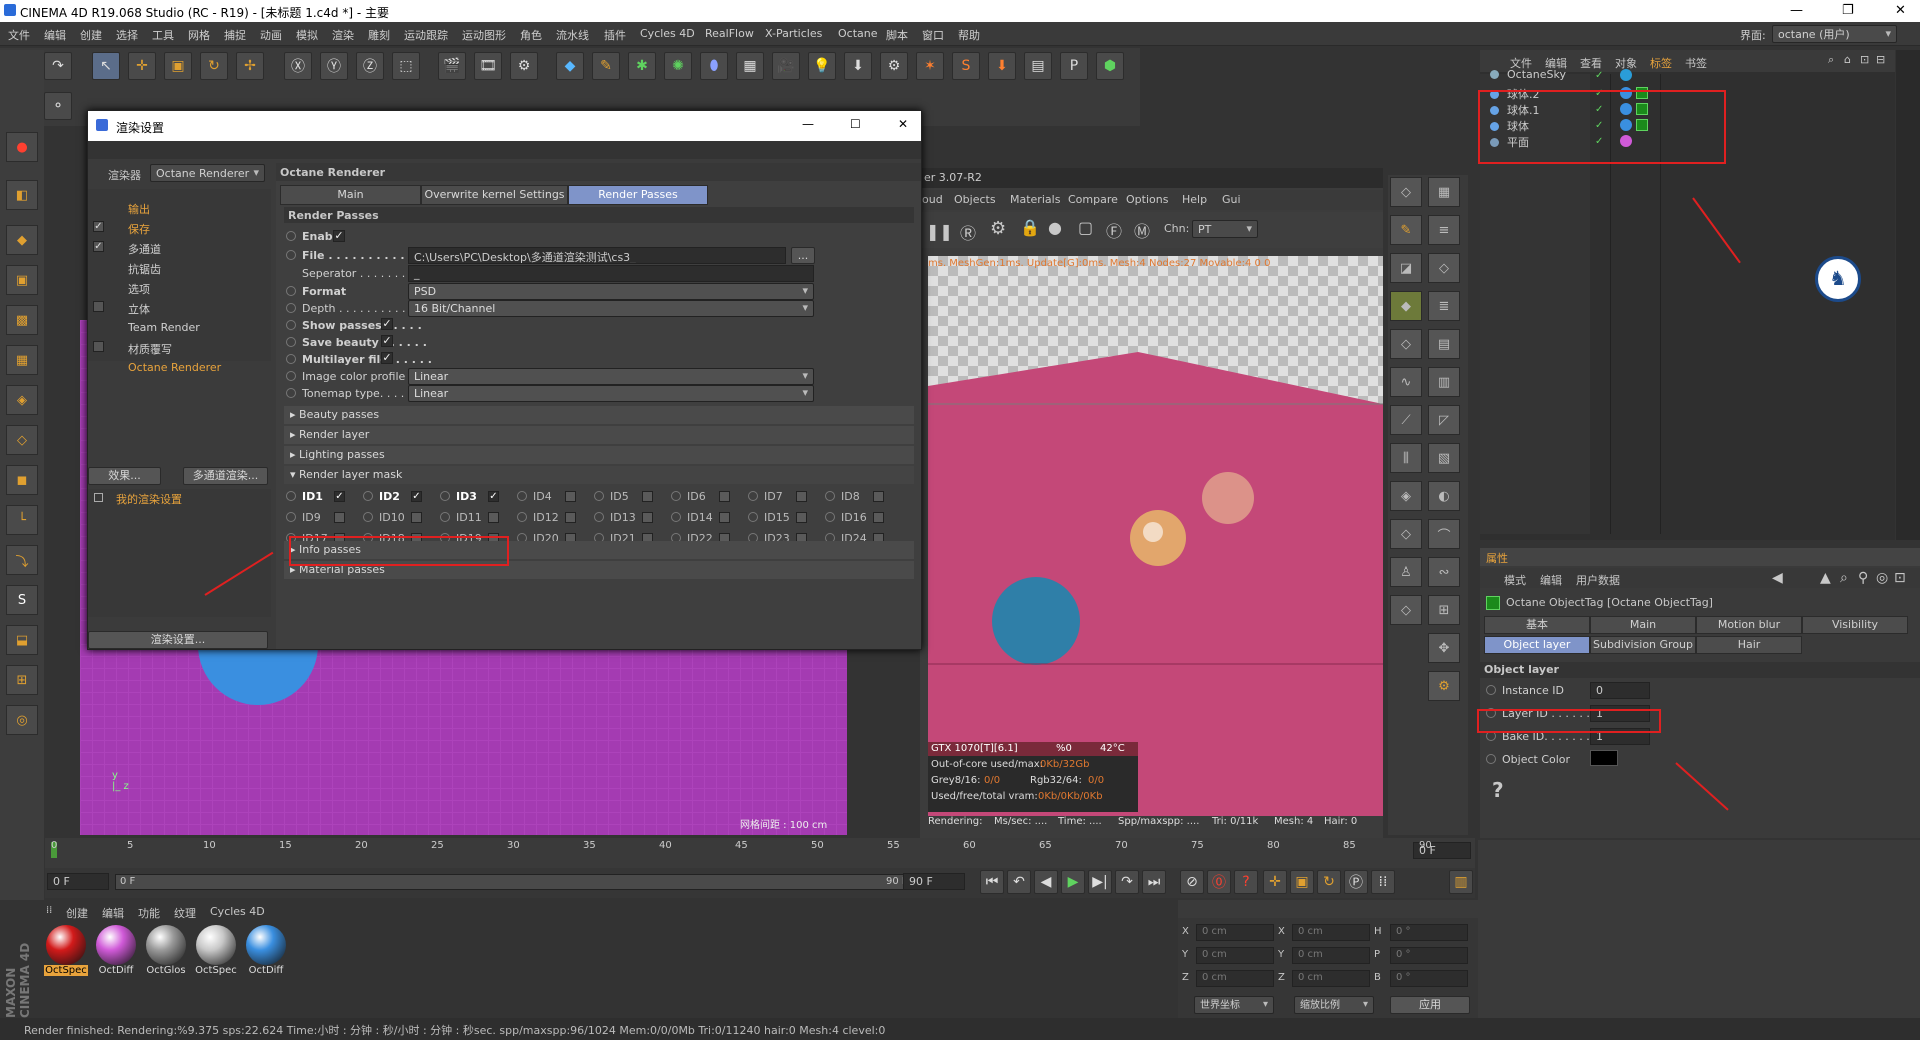 Image resolution: width=1920 pixels, height=1040 pixels. Describe the element at coordinates (1038, 66) in the screenshot. I see `picture-icon: ▤` at that location.